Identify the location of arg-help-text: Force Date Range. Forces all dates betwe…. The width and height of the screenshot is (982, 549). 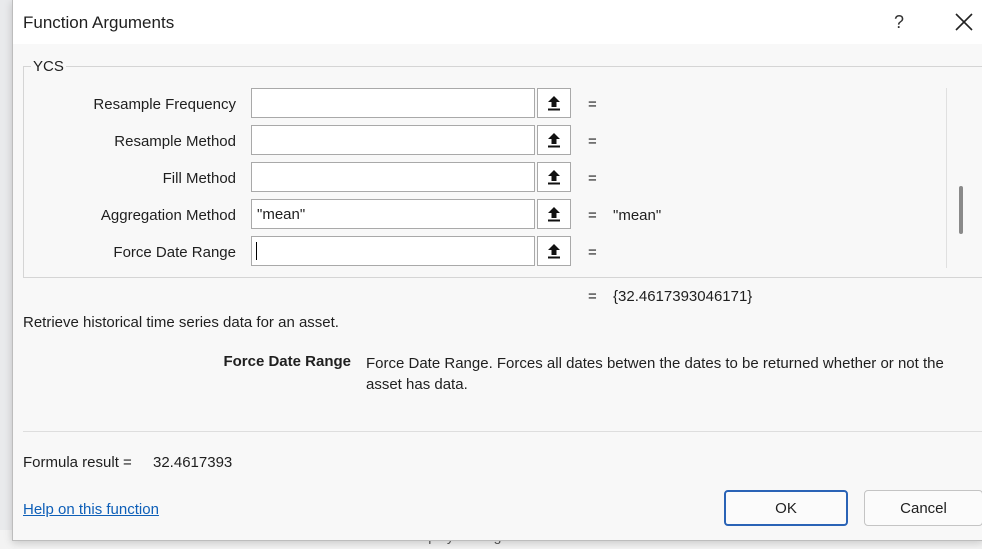
(655, 374).